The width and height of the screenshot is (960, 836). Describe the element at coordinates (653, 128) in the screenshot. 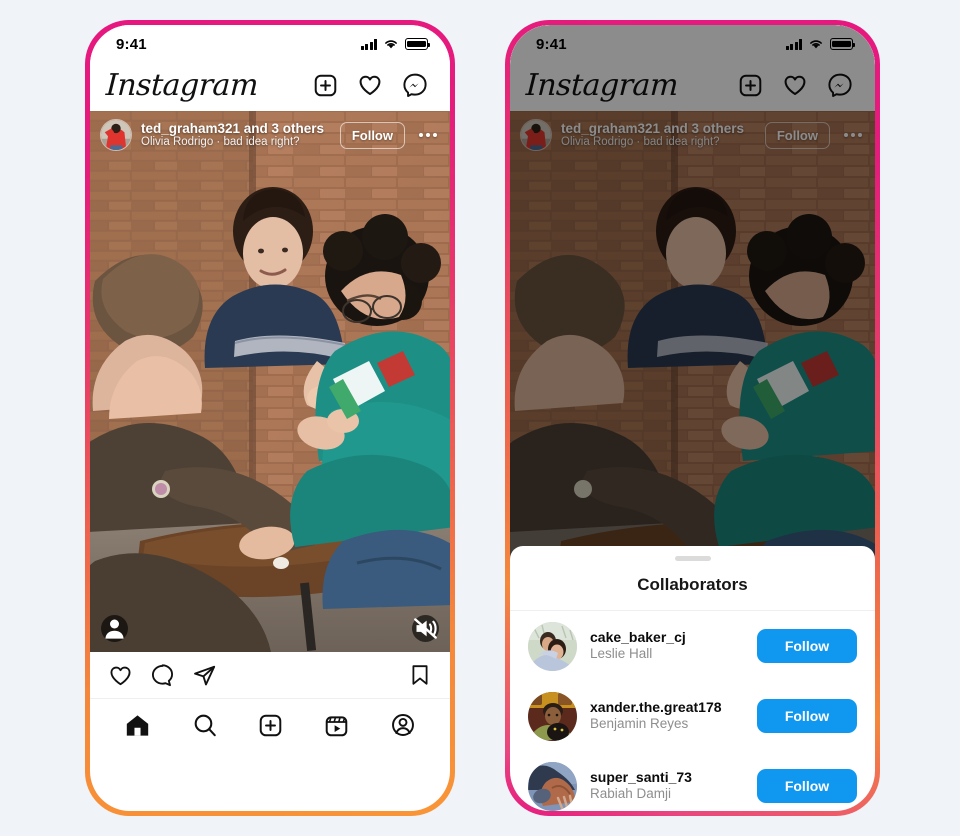

I see `post-author-name-right: ted_graham321 and 3 others` at that location.